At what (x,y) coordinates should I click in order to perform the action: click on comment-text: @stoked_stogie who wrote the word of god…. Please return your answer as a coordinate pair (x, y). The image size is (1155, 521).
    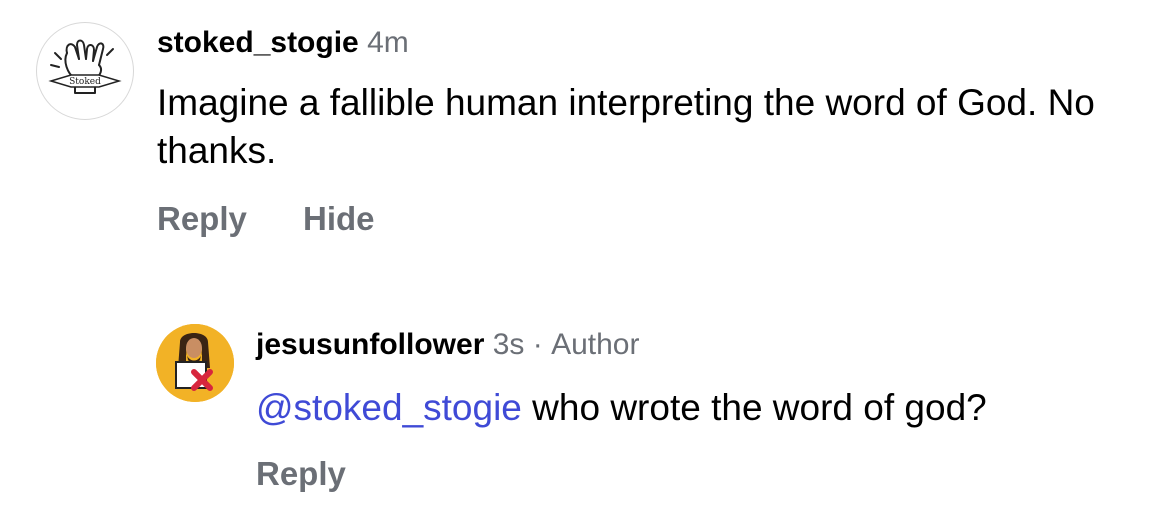
    Looking at the image, I should click on (701, 408).